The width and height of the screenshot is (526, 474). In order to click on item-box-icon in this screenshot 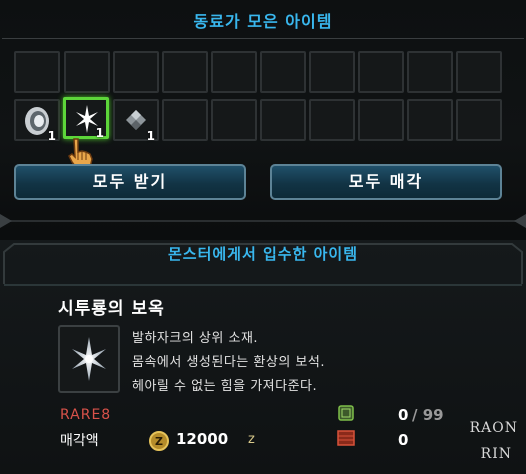, I will do `click(346, 438)`.